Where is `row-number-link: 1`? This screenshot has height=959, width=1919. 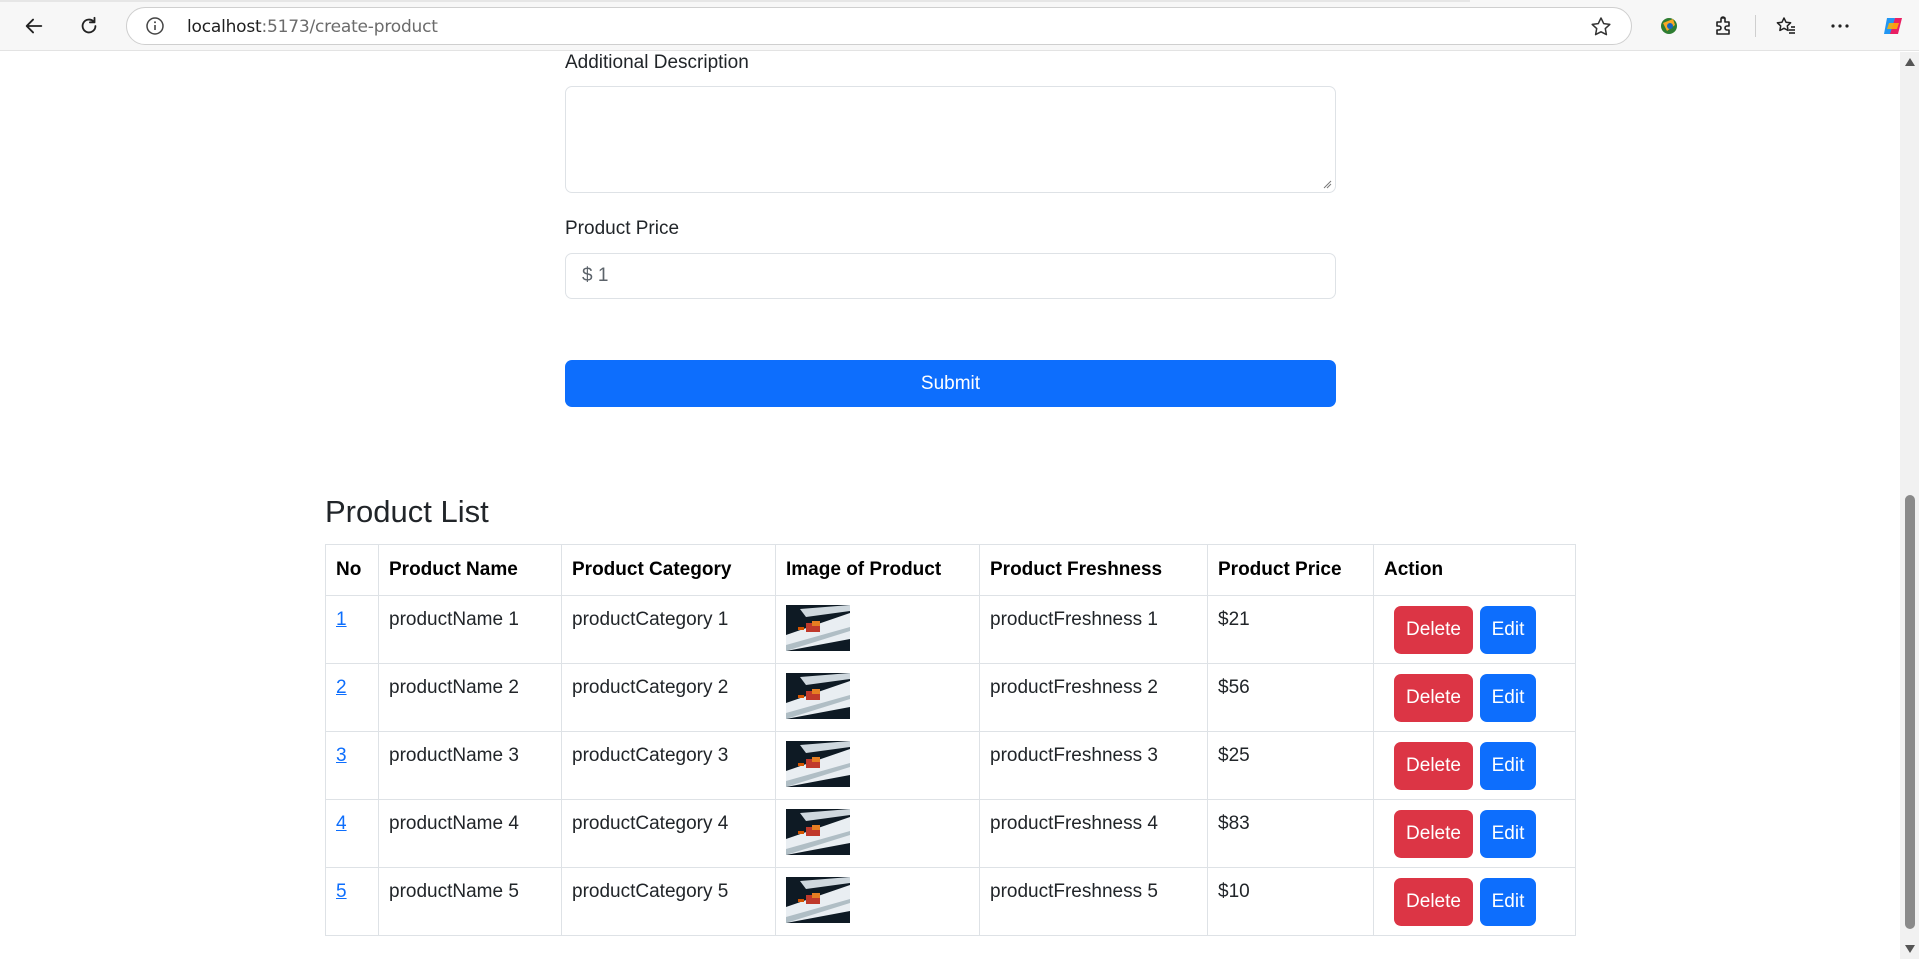 row-number-link: 1 is located at coordinates (341, 619).